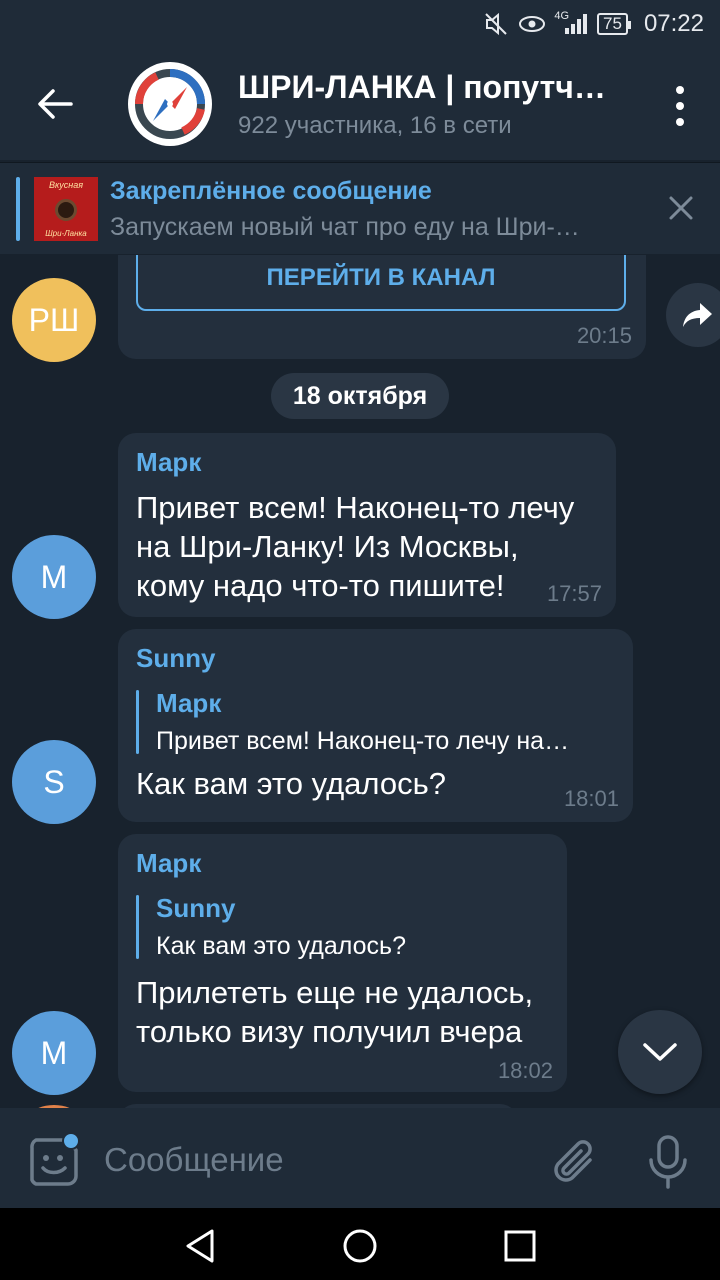 This screenshot has height=1280, width=720. Describe the element at coordinates (591, 798) in the screenshot. I see `message-time: 18:01` at that location.